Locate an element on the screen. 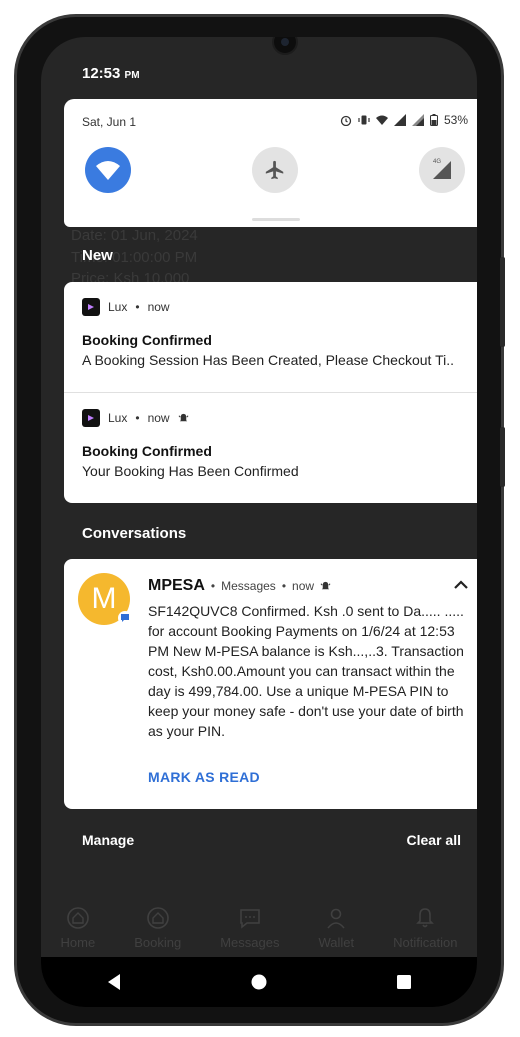  wifi-icon is located at coordinates (108, 170).